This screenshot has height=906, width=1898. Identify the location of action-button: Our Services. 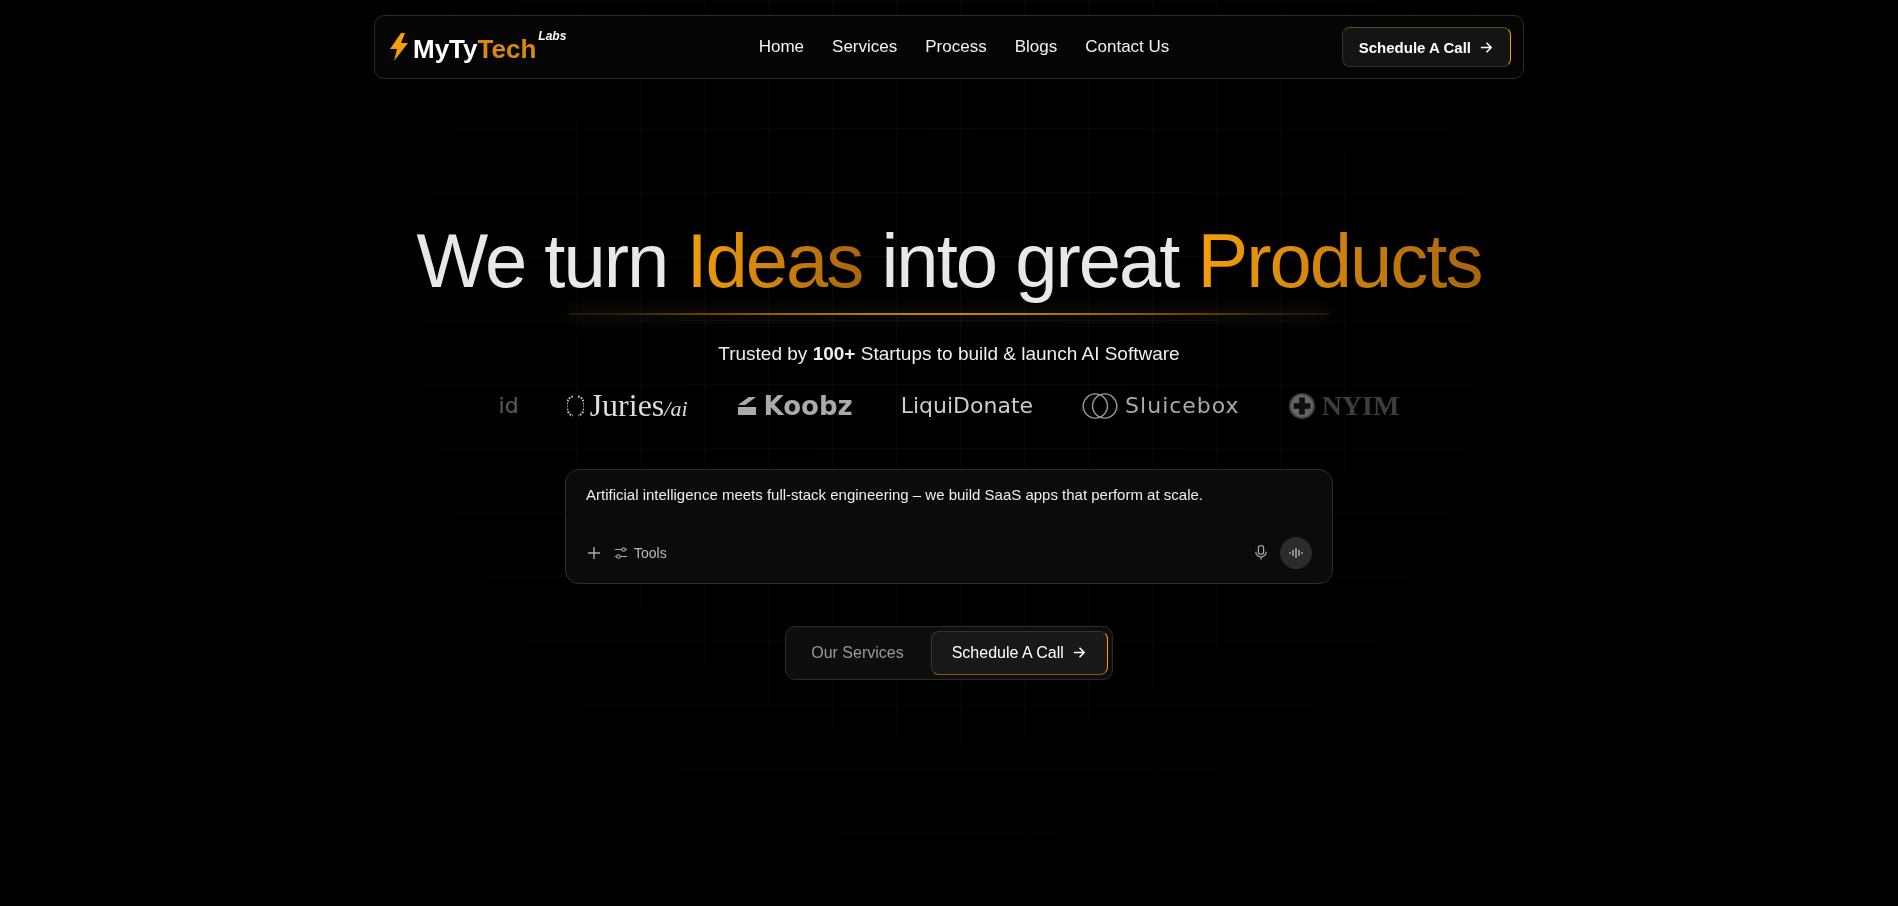
(857, 652).